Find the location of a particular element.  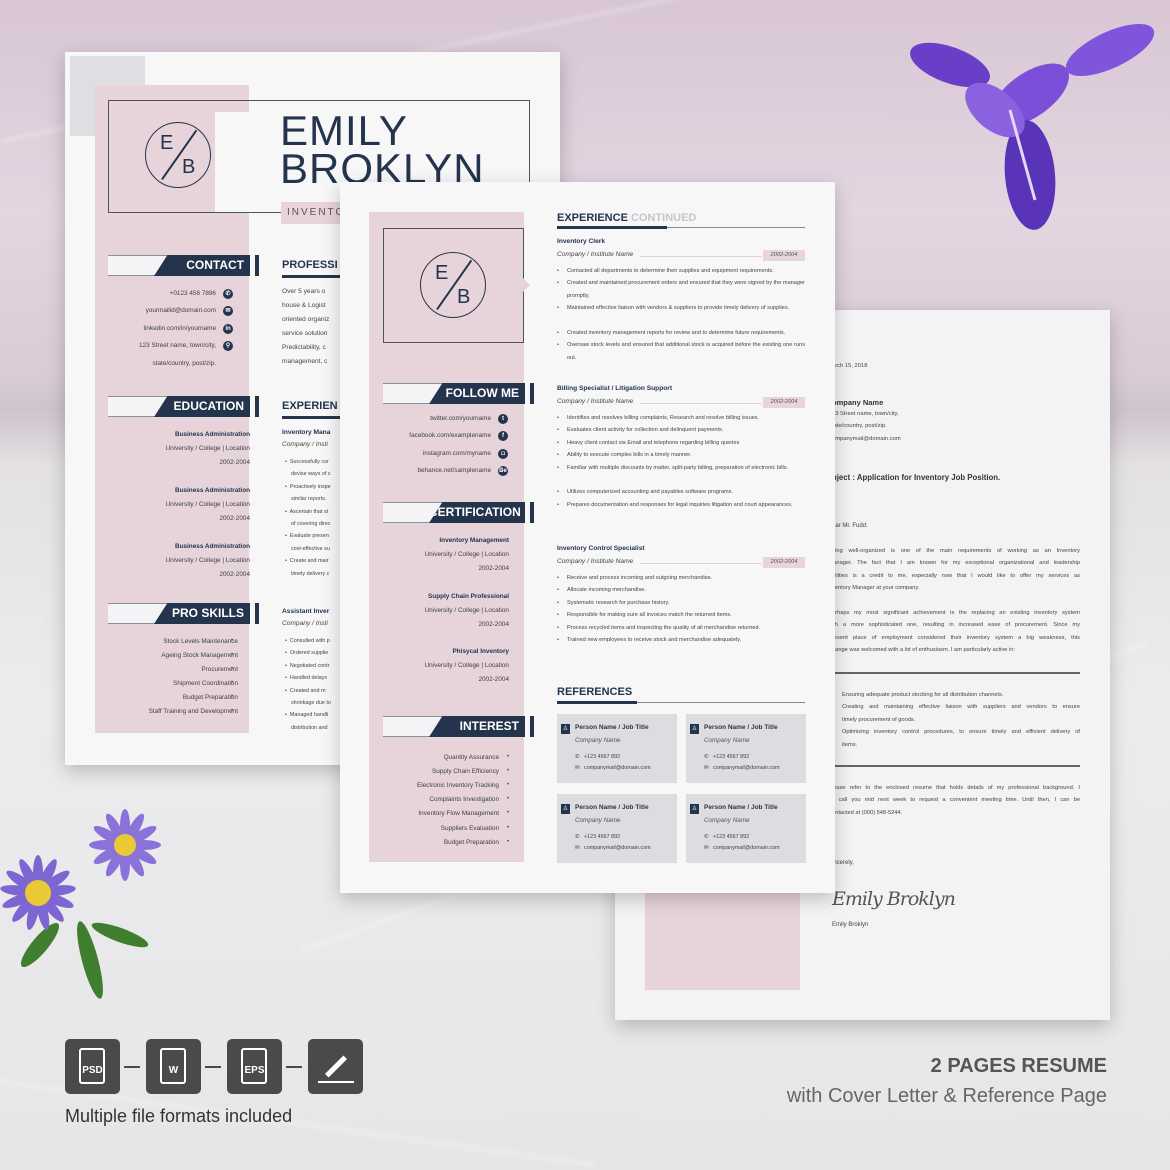

interest-item: Quantity Assurance is located at coordinates (471, 757).